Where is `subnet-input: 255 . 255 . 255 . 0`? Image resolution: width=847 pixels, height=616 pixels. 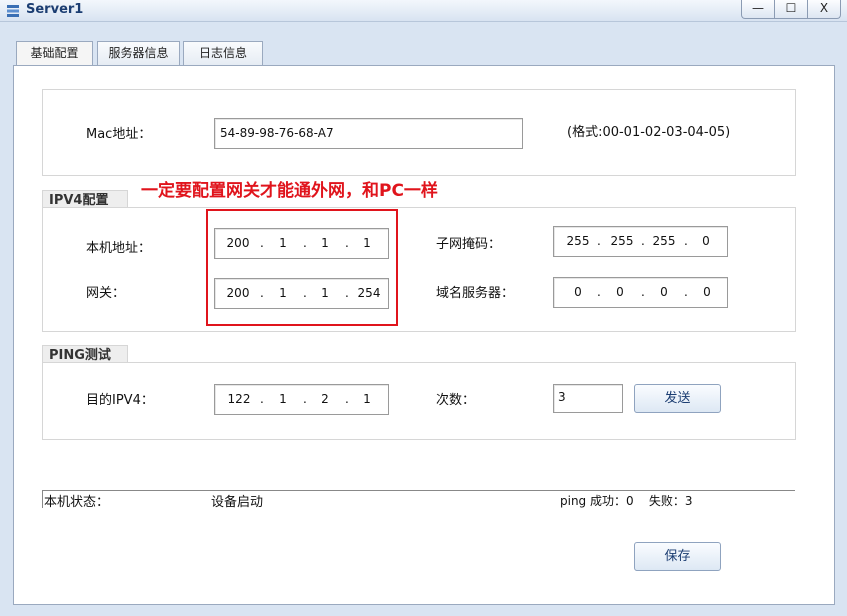
subnet-input: 255 . 255 . 255 . 0 is located at coordinates (640, 241).